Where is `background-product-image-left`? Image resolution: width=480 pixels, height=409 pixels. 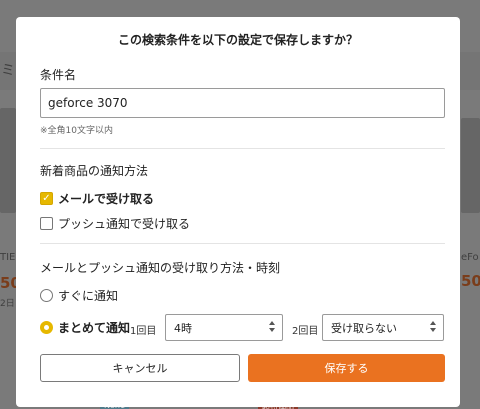 background-product-image-left is located at coordinates (8, 160).